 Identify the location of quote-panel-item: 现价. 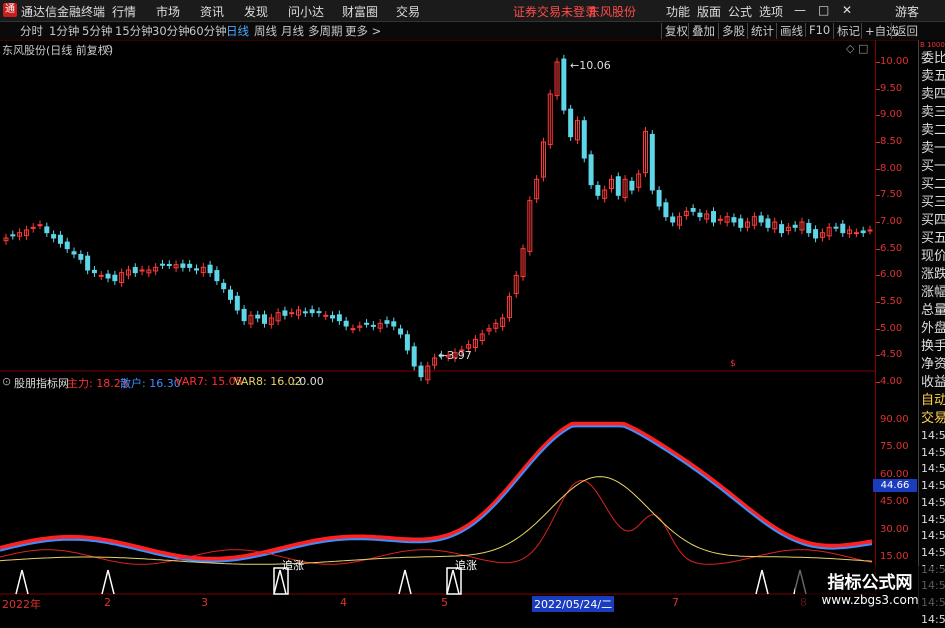
(933, 256).